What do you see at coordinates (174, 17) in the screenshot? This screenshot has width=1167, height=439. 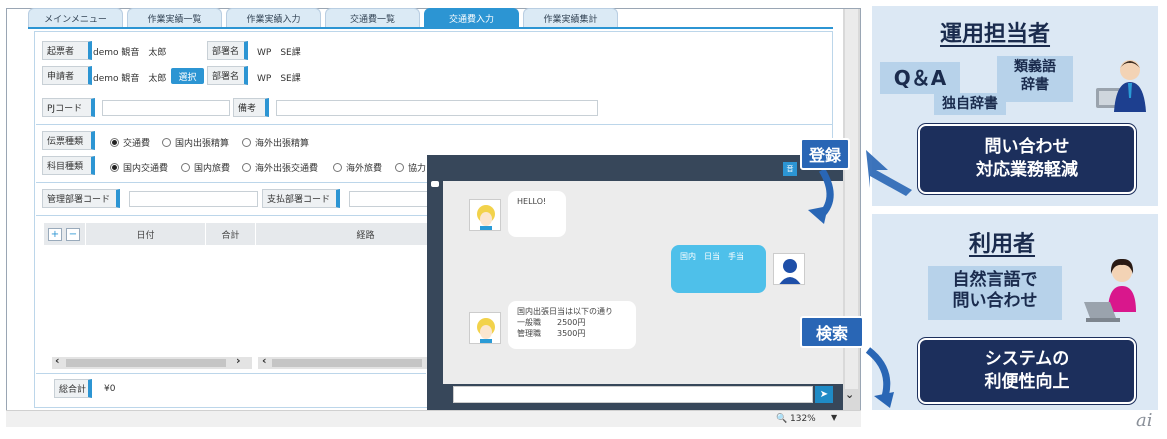 I see `tab-work-list: 作業実績一覧` at bounding box center [174, 17].